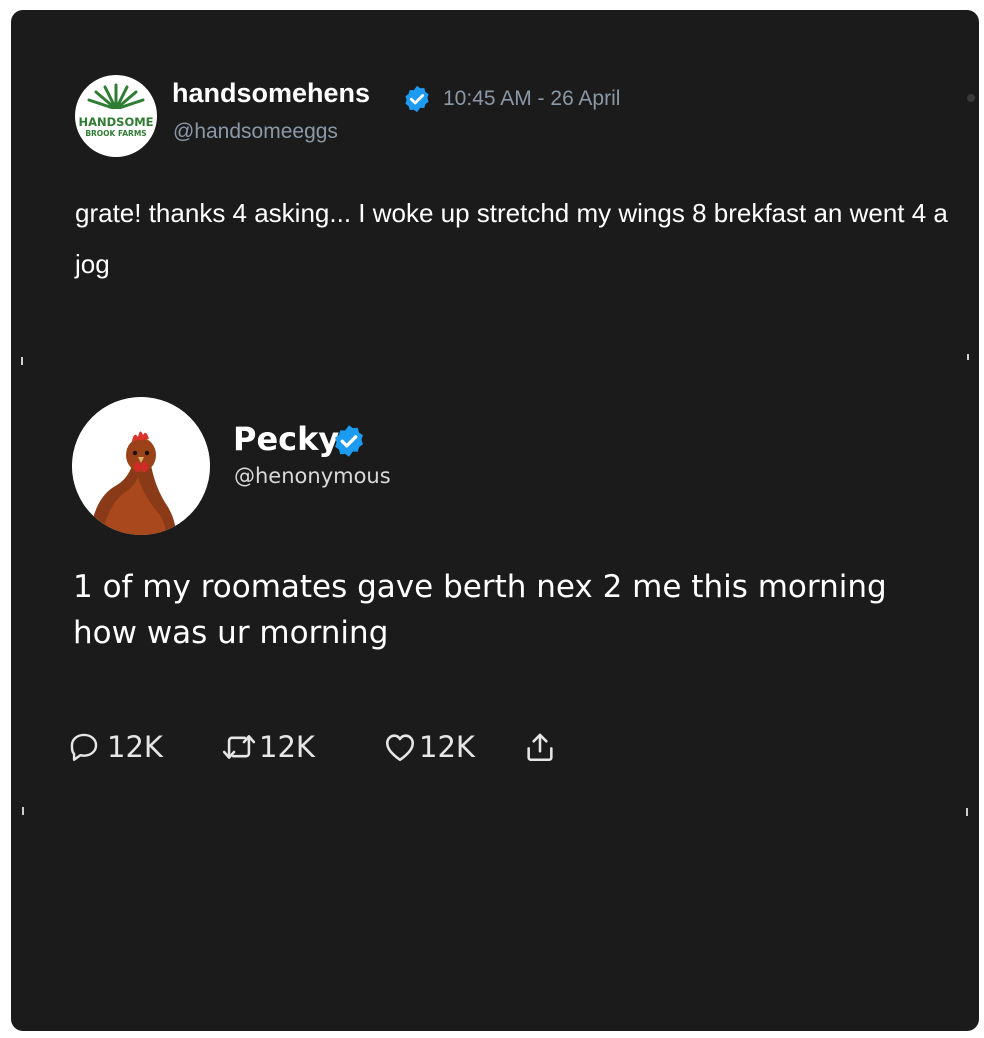 The image size is (984, 1038). I want to click on user-handle: @handsomeeggs, so click(255, 132).